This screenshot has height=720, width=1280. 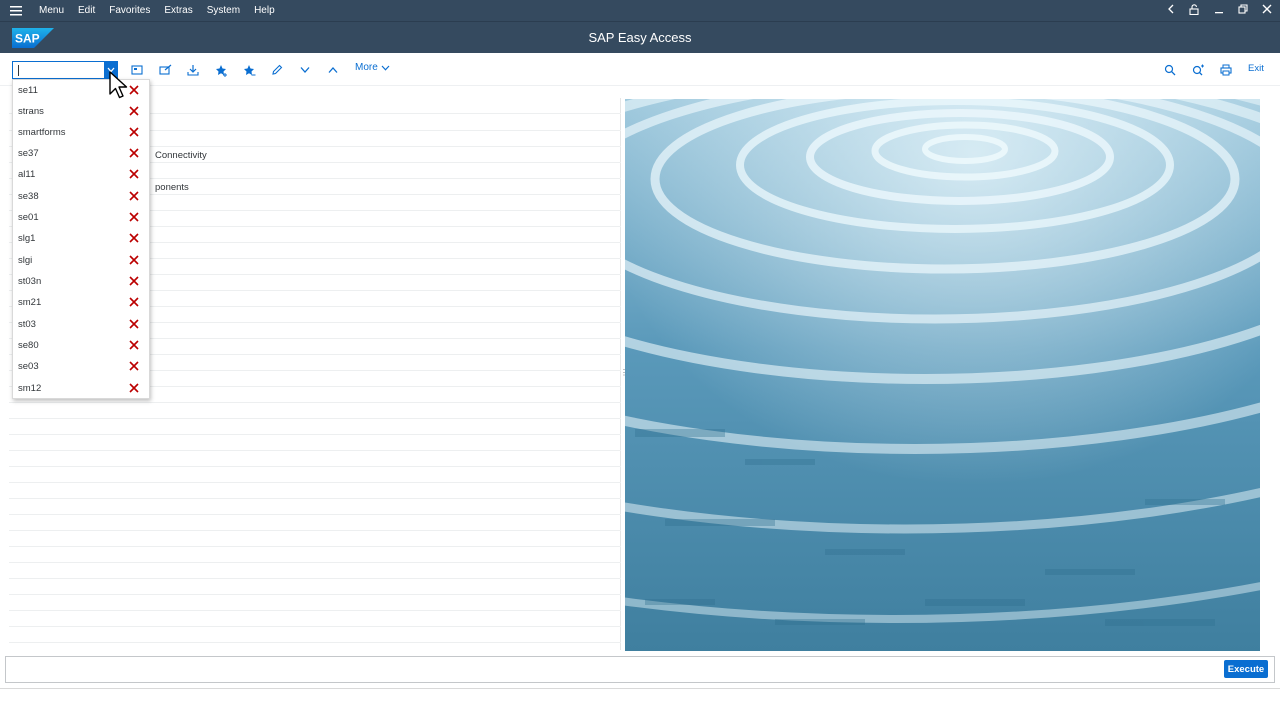 What do you see at coordinates (27, 238) in the screenshot?
I see `history-entry-label: slg1` at bounding box center [27, 238].